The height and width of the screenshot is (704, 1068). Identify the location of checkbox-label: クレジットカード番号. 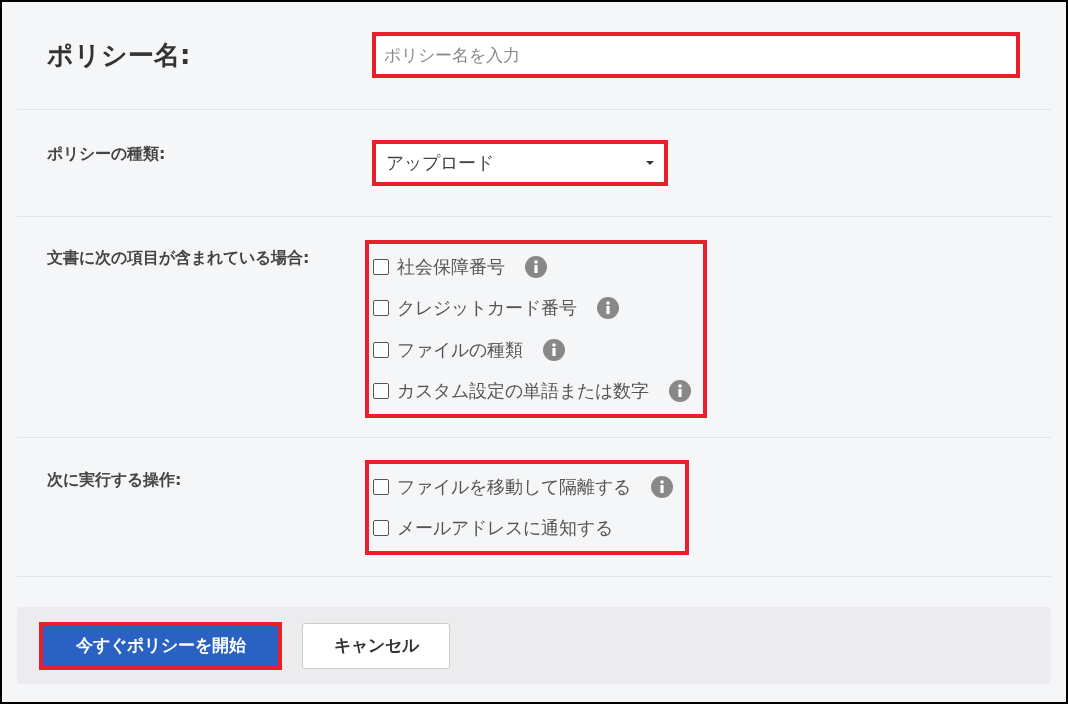
(487, 308).